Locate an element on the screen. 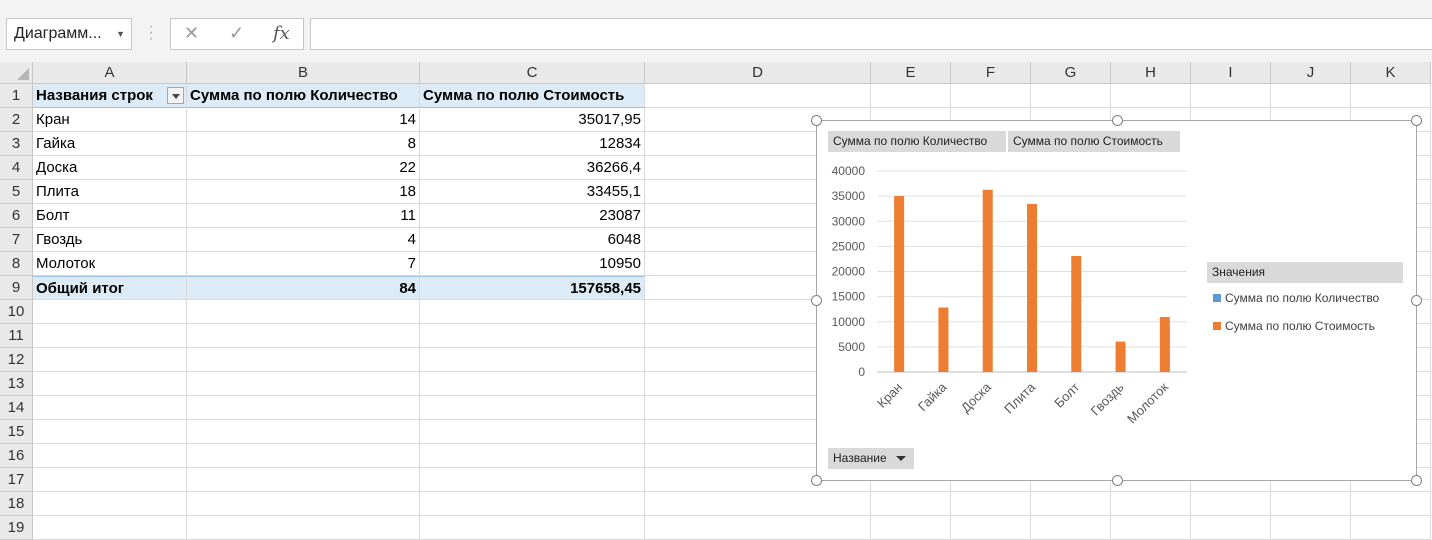  legend-item-cost: Сумма по полю Стоимость is located at coordinates (1300, 326).